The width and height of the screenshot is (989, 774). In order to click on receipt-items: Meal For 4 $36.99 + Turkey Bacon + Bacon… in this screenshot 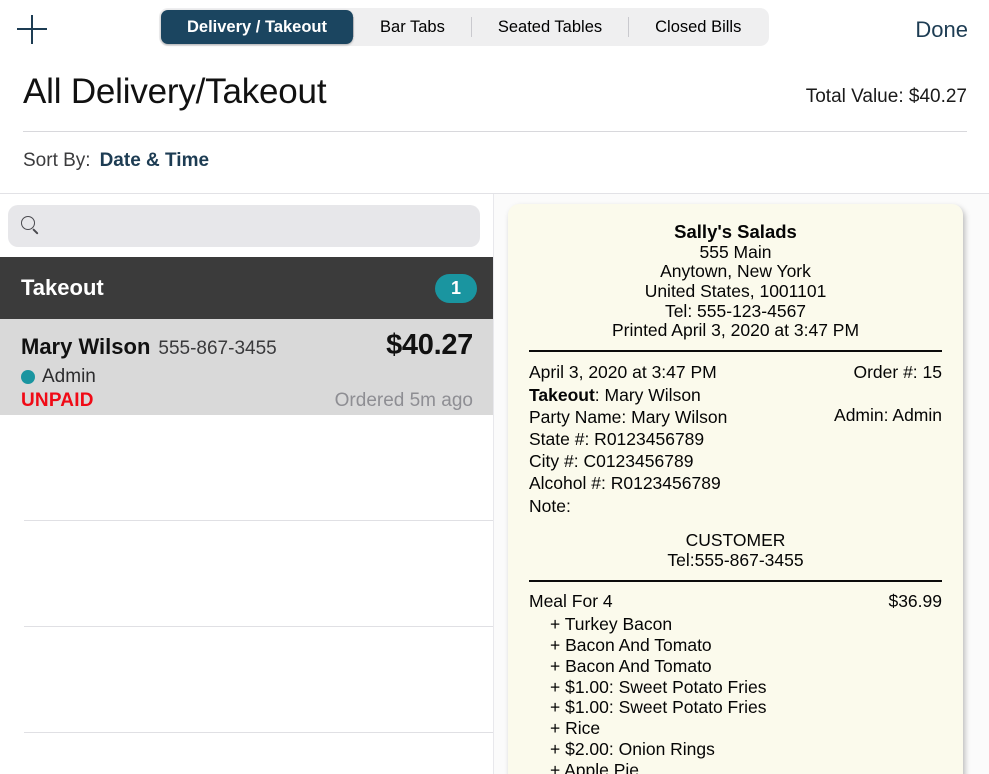, I will do `click(735, 682)`.